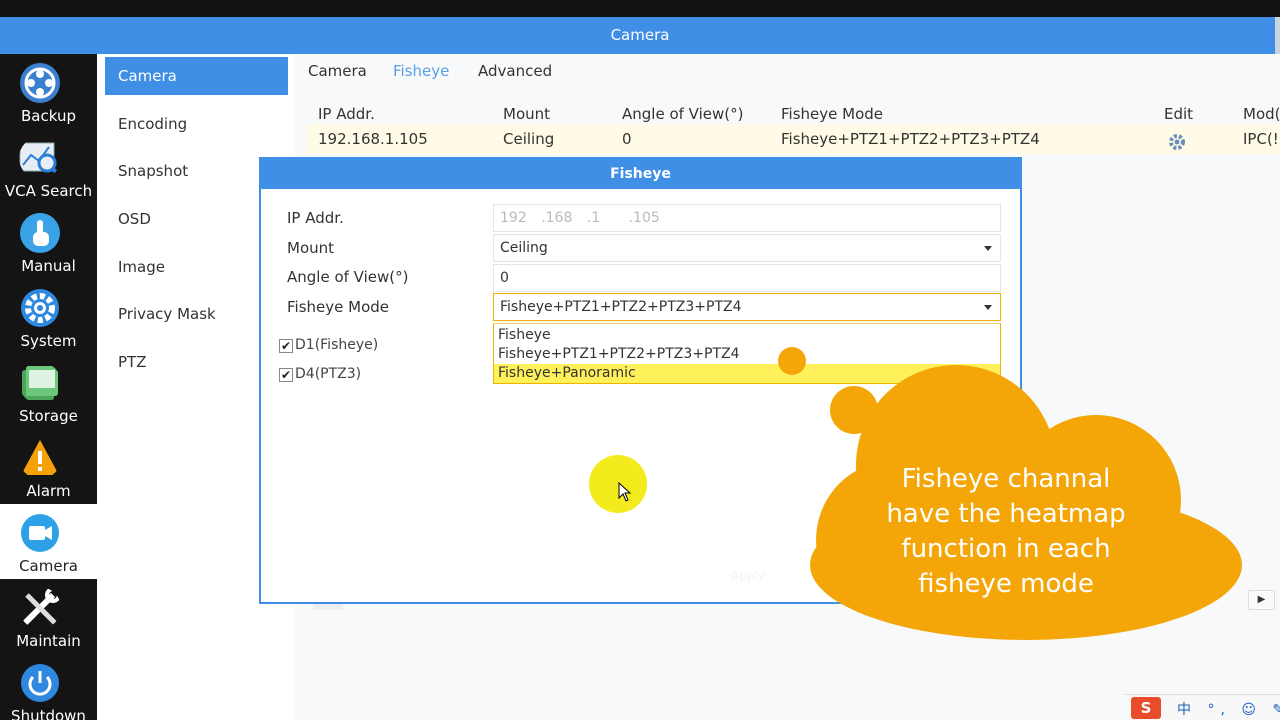  Describe the element at coordinates (48, 191) in the screenshot. I see `nav-label: VCA Search` at that location.